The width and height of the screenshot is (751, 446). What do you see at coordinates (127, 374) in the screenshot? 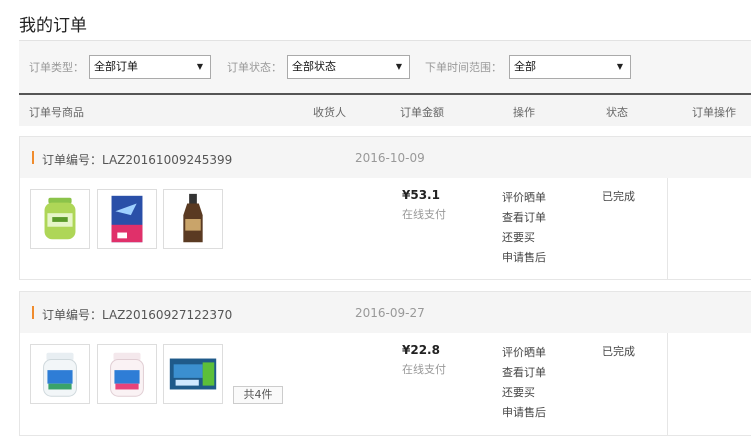
I see `product-thumbnail-pink-gum-bottle` at bounding box center [127, 374].